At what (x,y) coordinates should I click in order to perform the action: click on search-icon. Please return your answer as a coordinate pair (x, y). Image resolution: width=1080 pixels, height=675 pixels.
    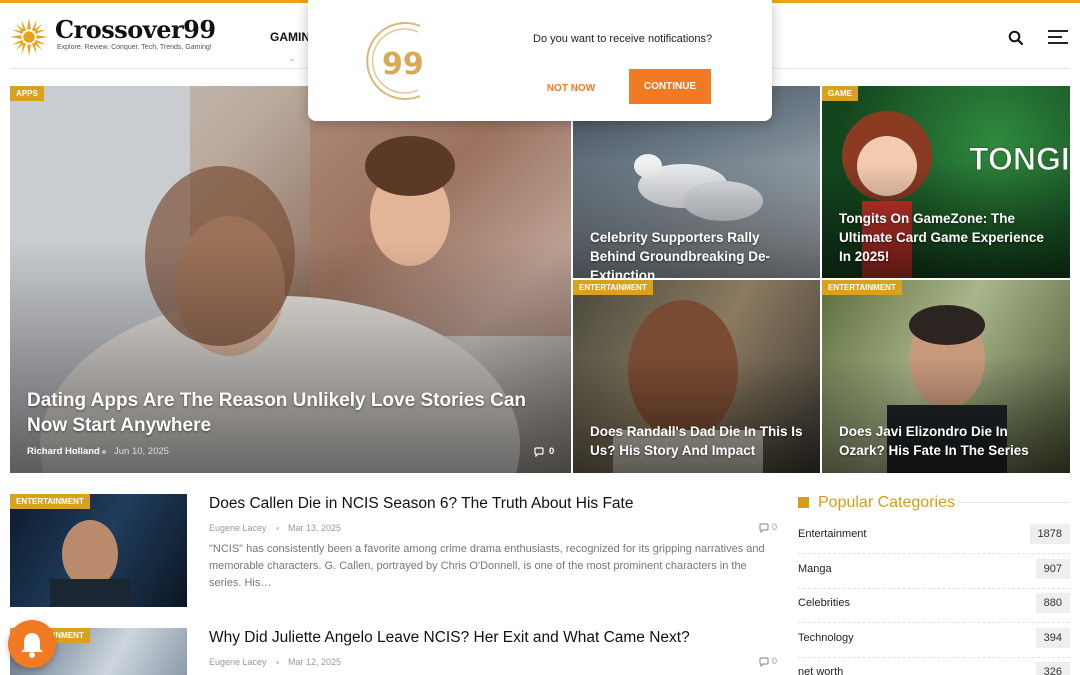
    Looking at the image, I should click on (1016, 38).